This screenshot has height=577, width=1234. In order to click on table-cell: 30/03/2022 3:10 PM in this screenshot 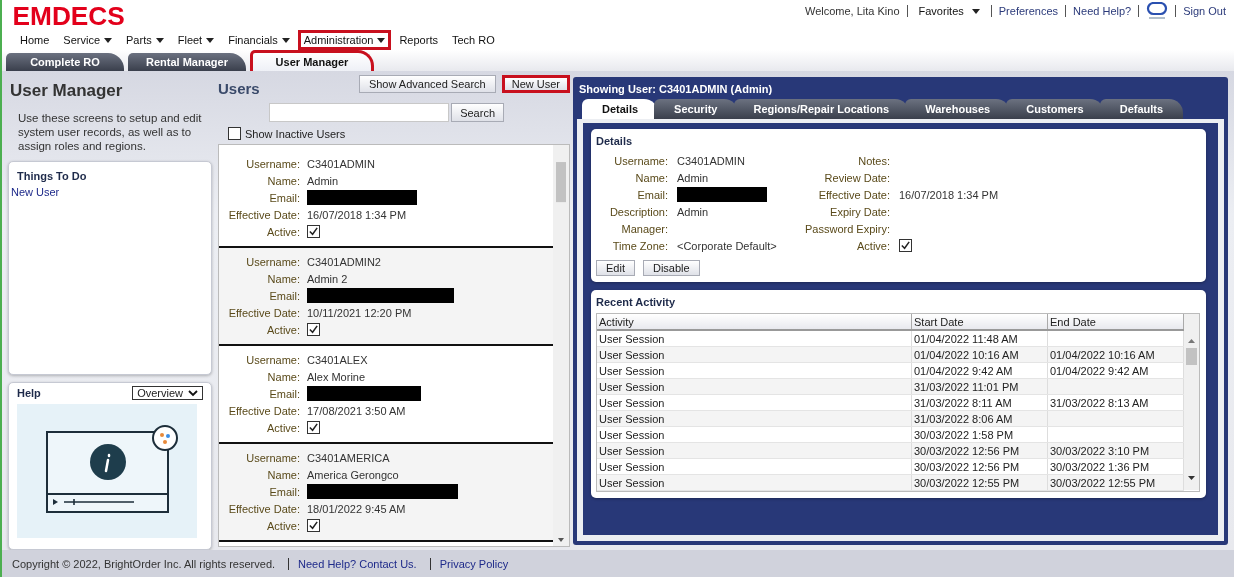, I will do `click(1100, 450)`.